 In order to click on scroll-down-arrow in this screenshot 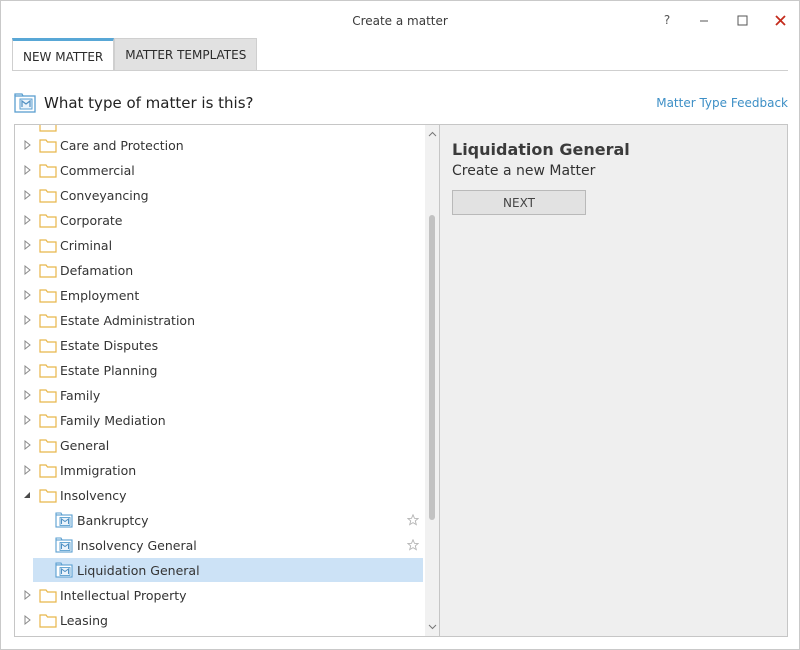, I will do `click(432, 627)`.